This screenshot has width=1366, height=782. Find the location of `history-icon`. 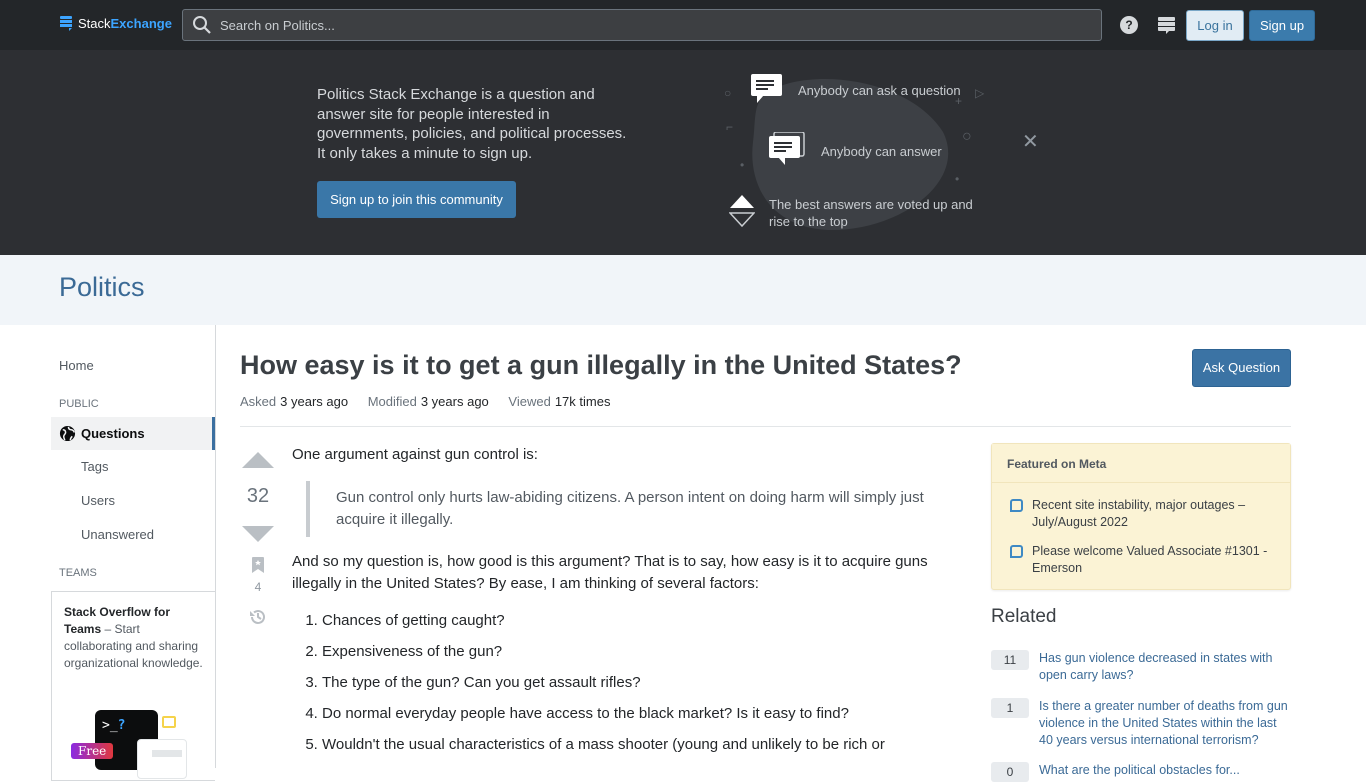

history-icon is located at coordinates (258, 617).